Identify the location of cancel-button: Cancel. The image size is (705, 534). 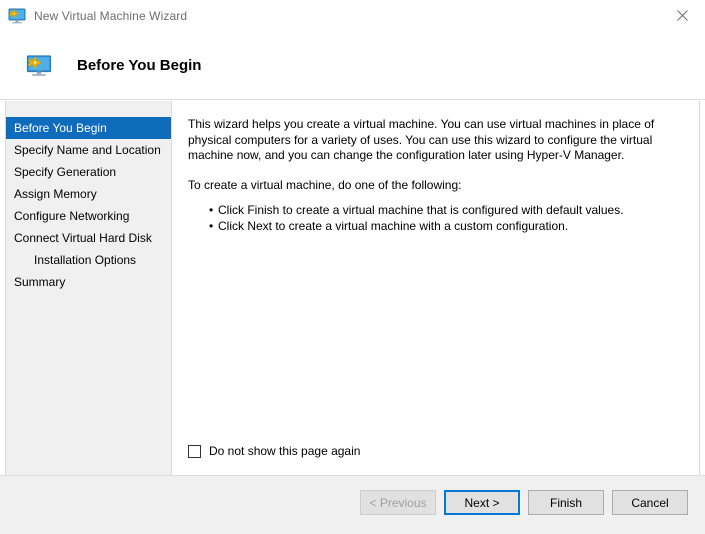
(650, 502).